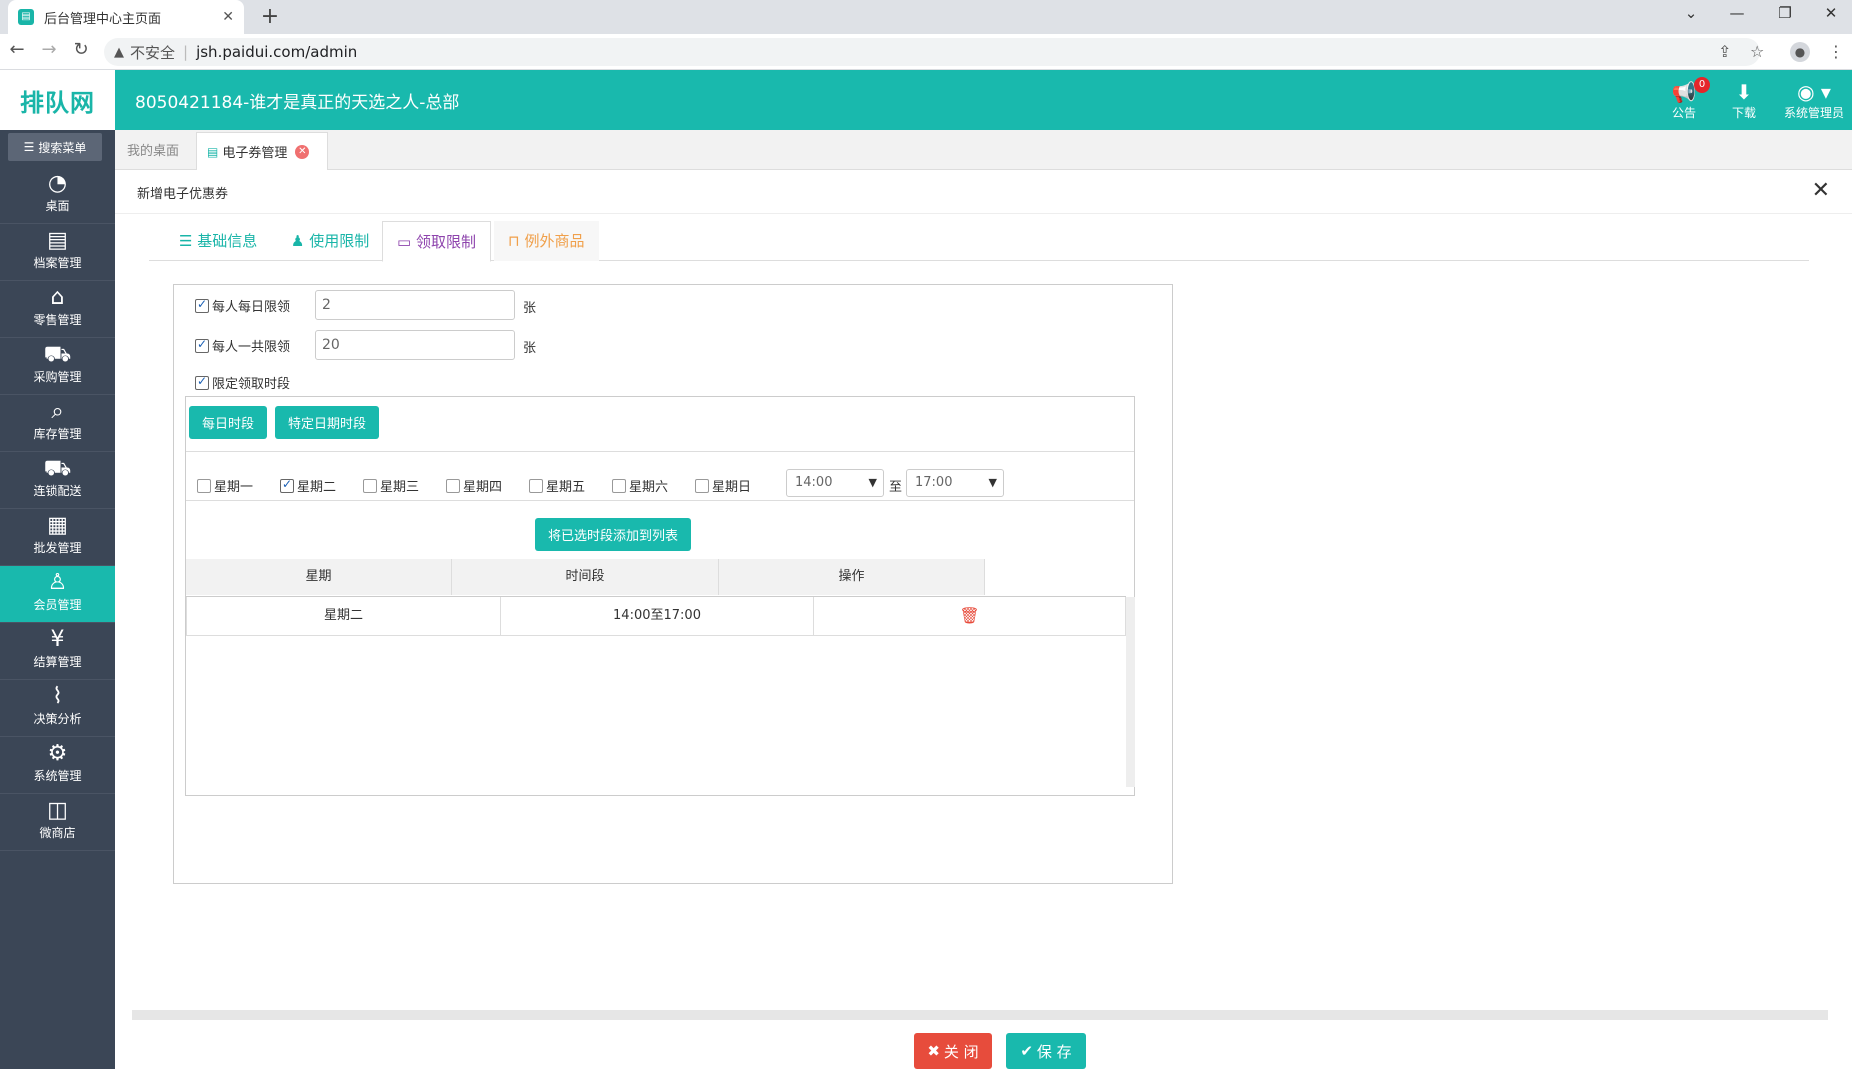  What do you see at coordinates (57, 100) in the screenshot?
I see `logo: 排队网` at bounding box center [57, 100].